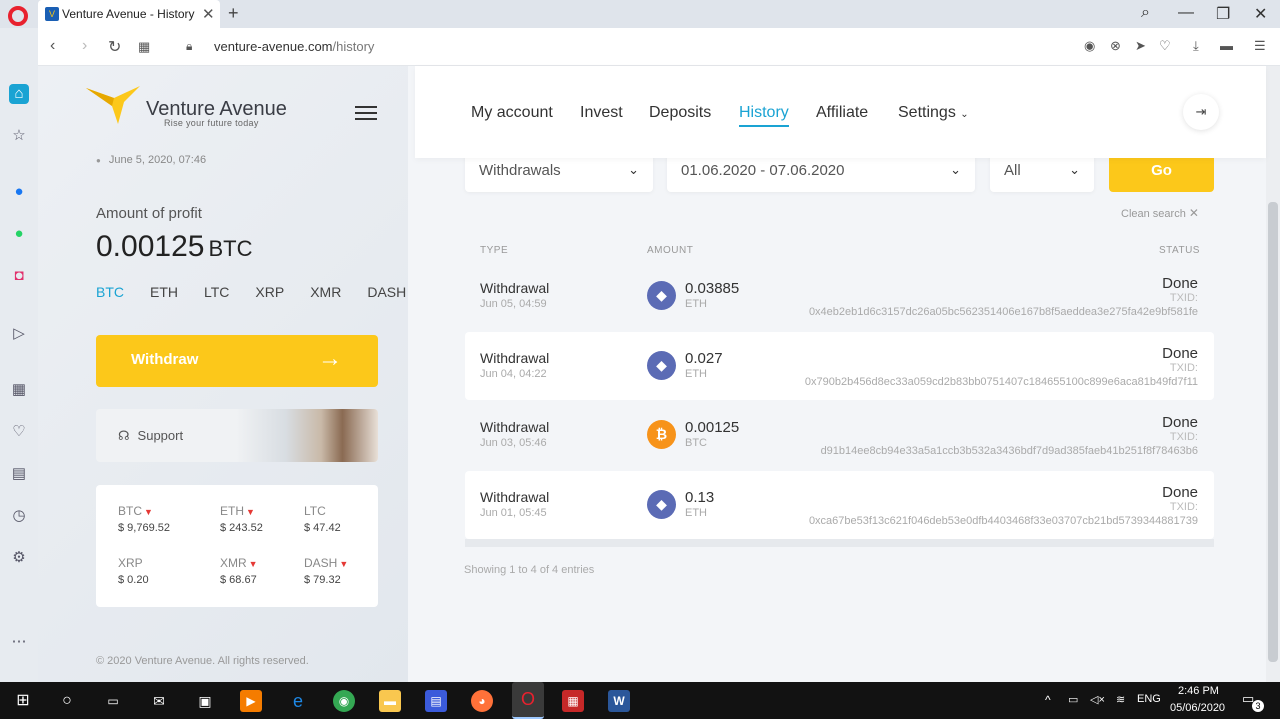 Image resolution: width=1280 pixels, height=719 pixels. Describe the element at coordinates (390, 701) in the screenshot. I see `file-explorer-icon: ▬` at that location.